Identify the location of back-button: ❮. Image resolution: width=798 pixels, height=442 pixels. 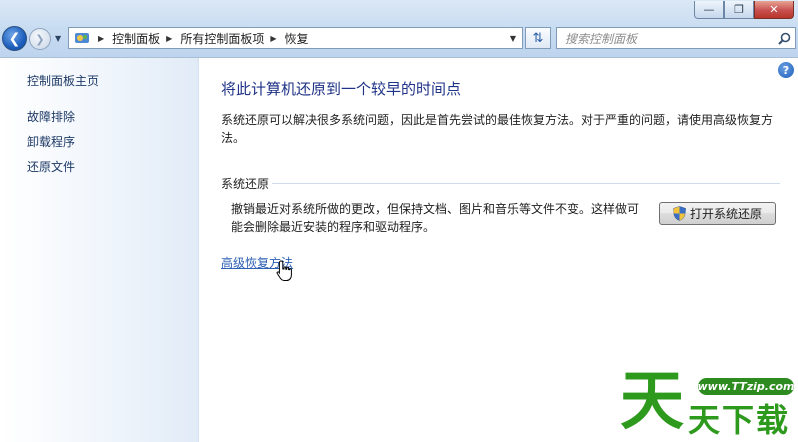
(14, 38).